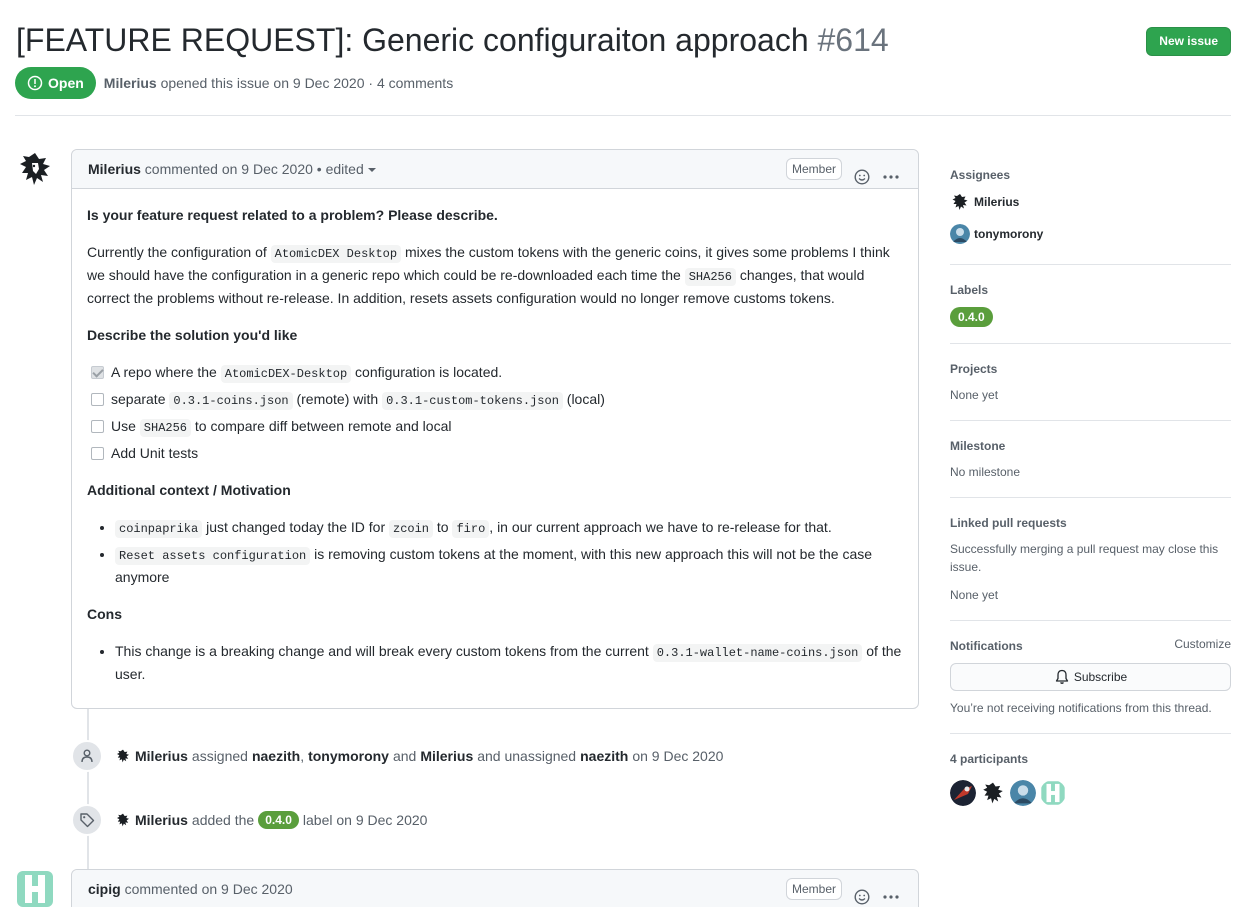 The image size is (1251, 907). I want to click on assignee-name: Milerius, so click(997, 202).